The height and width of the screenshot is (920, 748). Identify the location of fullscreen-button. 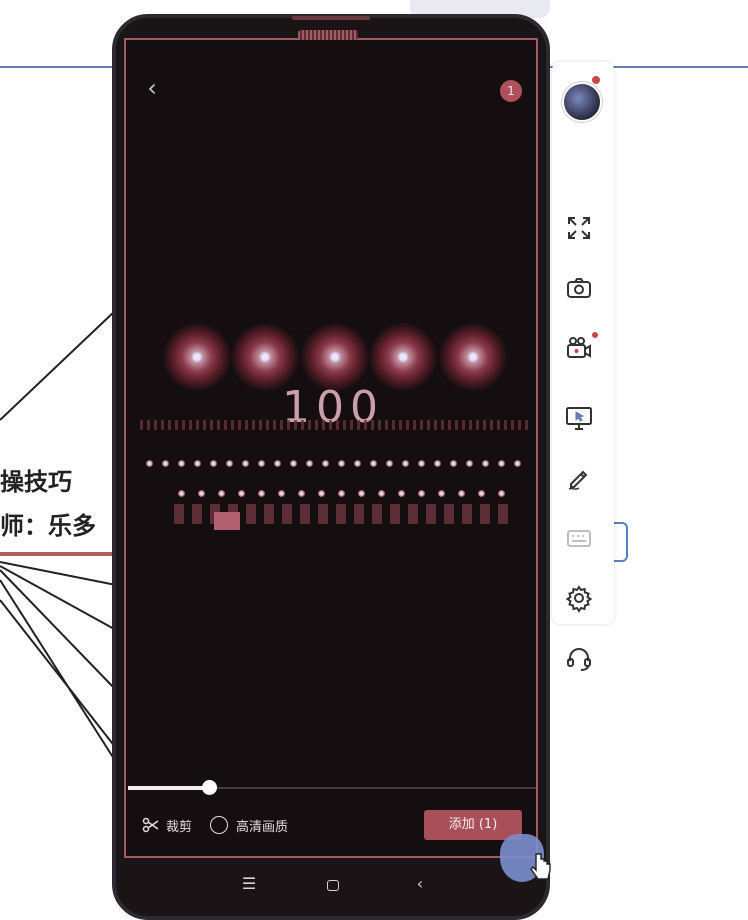
(579, 228).